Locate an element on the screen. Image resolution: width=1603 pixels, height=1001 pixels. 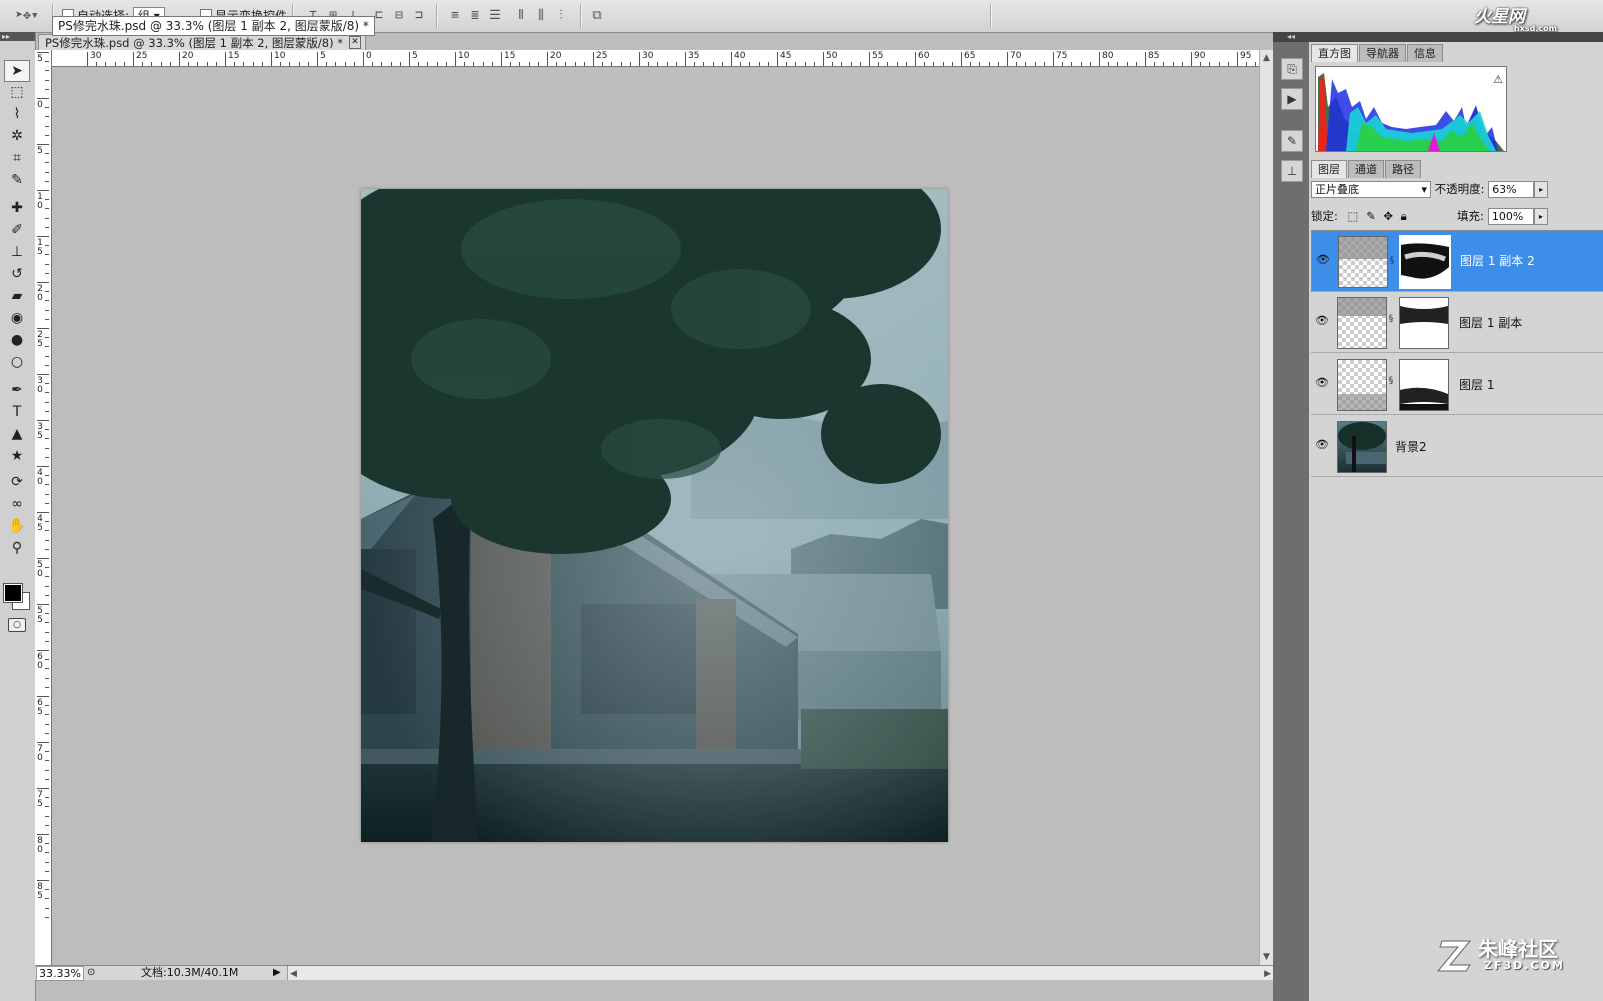
distribute-hcenter-icon: ⫼ is located at coordinates (541, 16).